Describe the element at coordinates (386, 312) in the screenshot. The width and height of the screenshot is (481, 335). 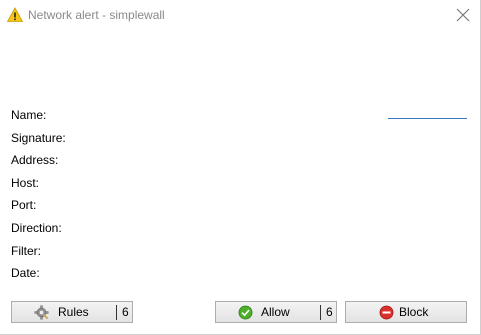
I see `block-icon` at that location.